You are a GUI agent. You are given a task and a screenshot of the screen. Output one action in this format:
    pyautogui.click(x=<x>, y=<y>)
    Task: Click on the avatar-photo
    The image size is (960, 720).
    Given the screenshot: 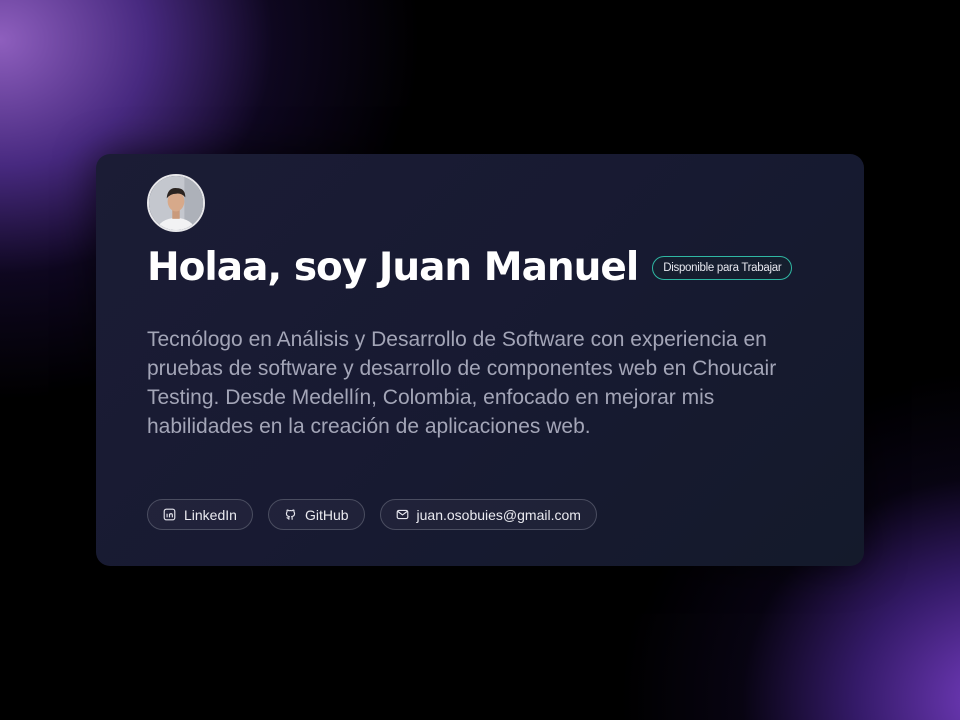 What is the action you would take?
    pyautogui.click(x=176, y=203)
    